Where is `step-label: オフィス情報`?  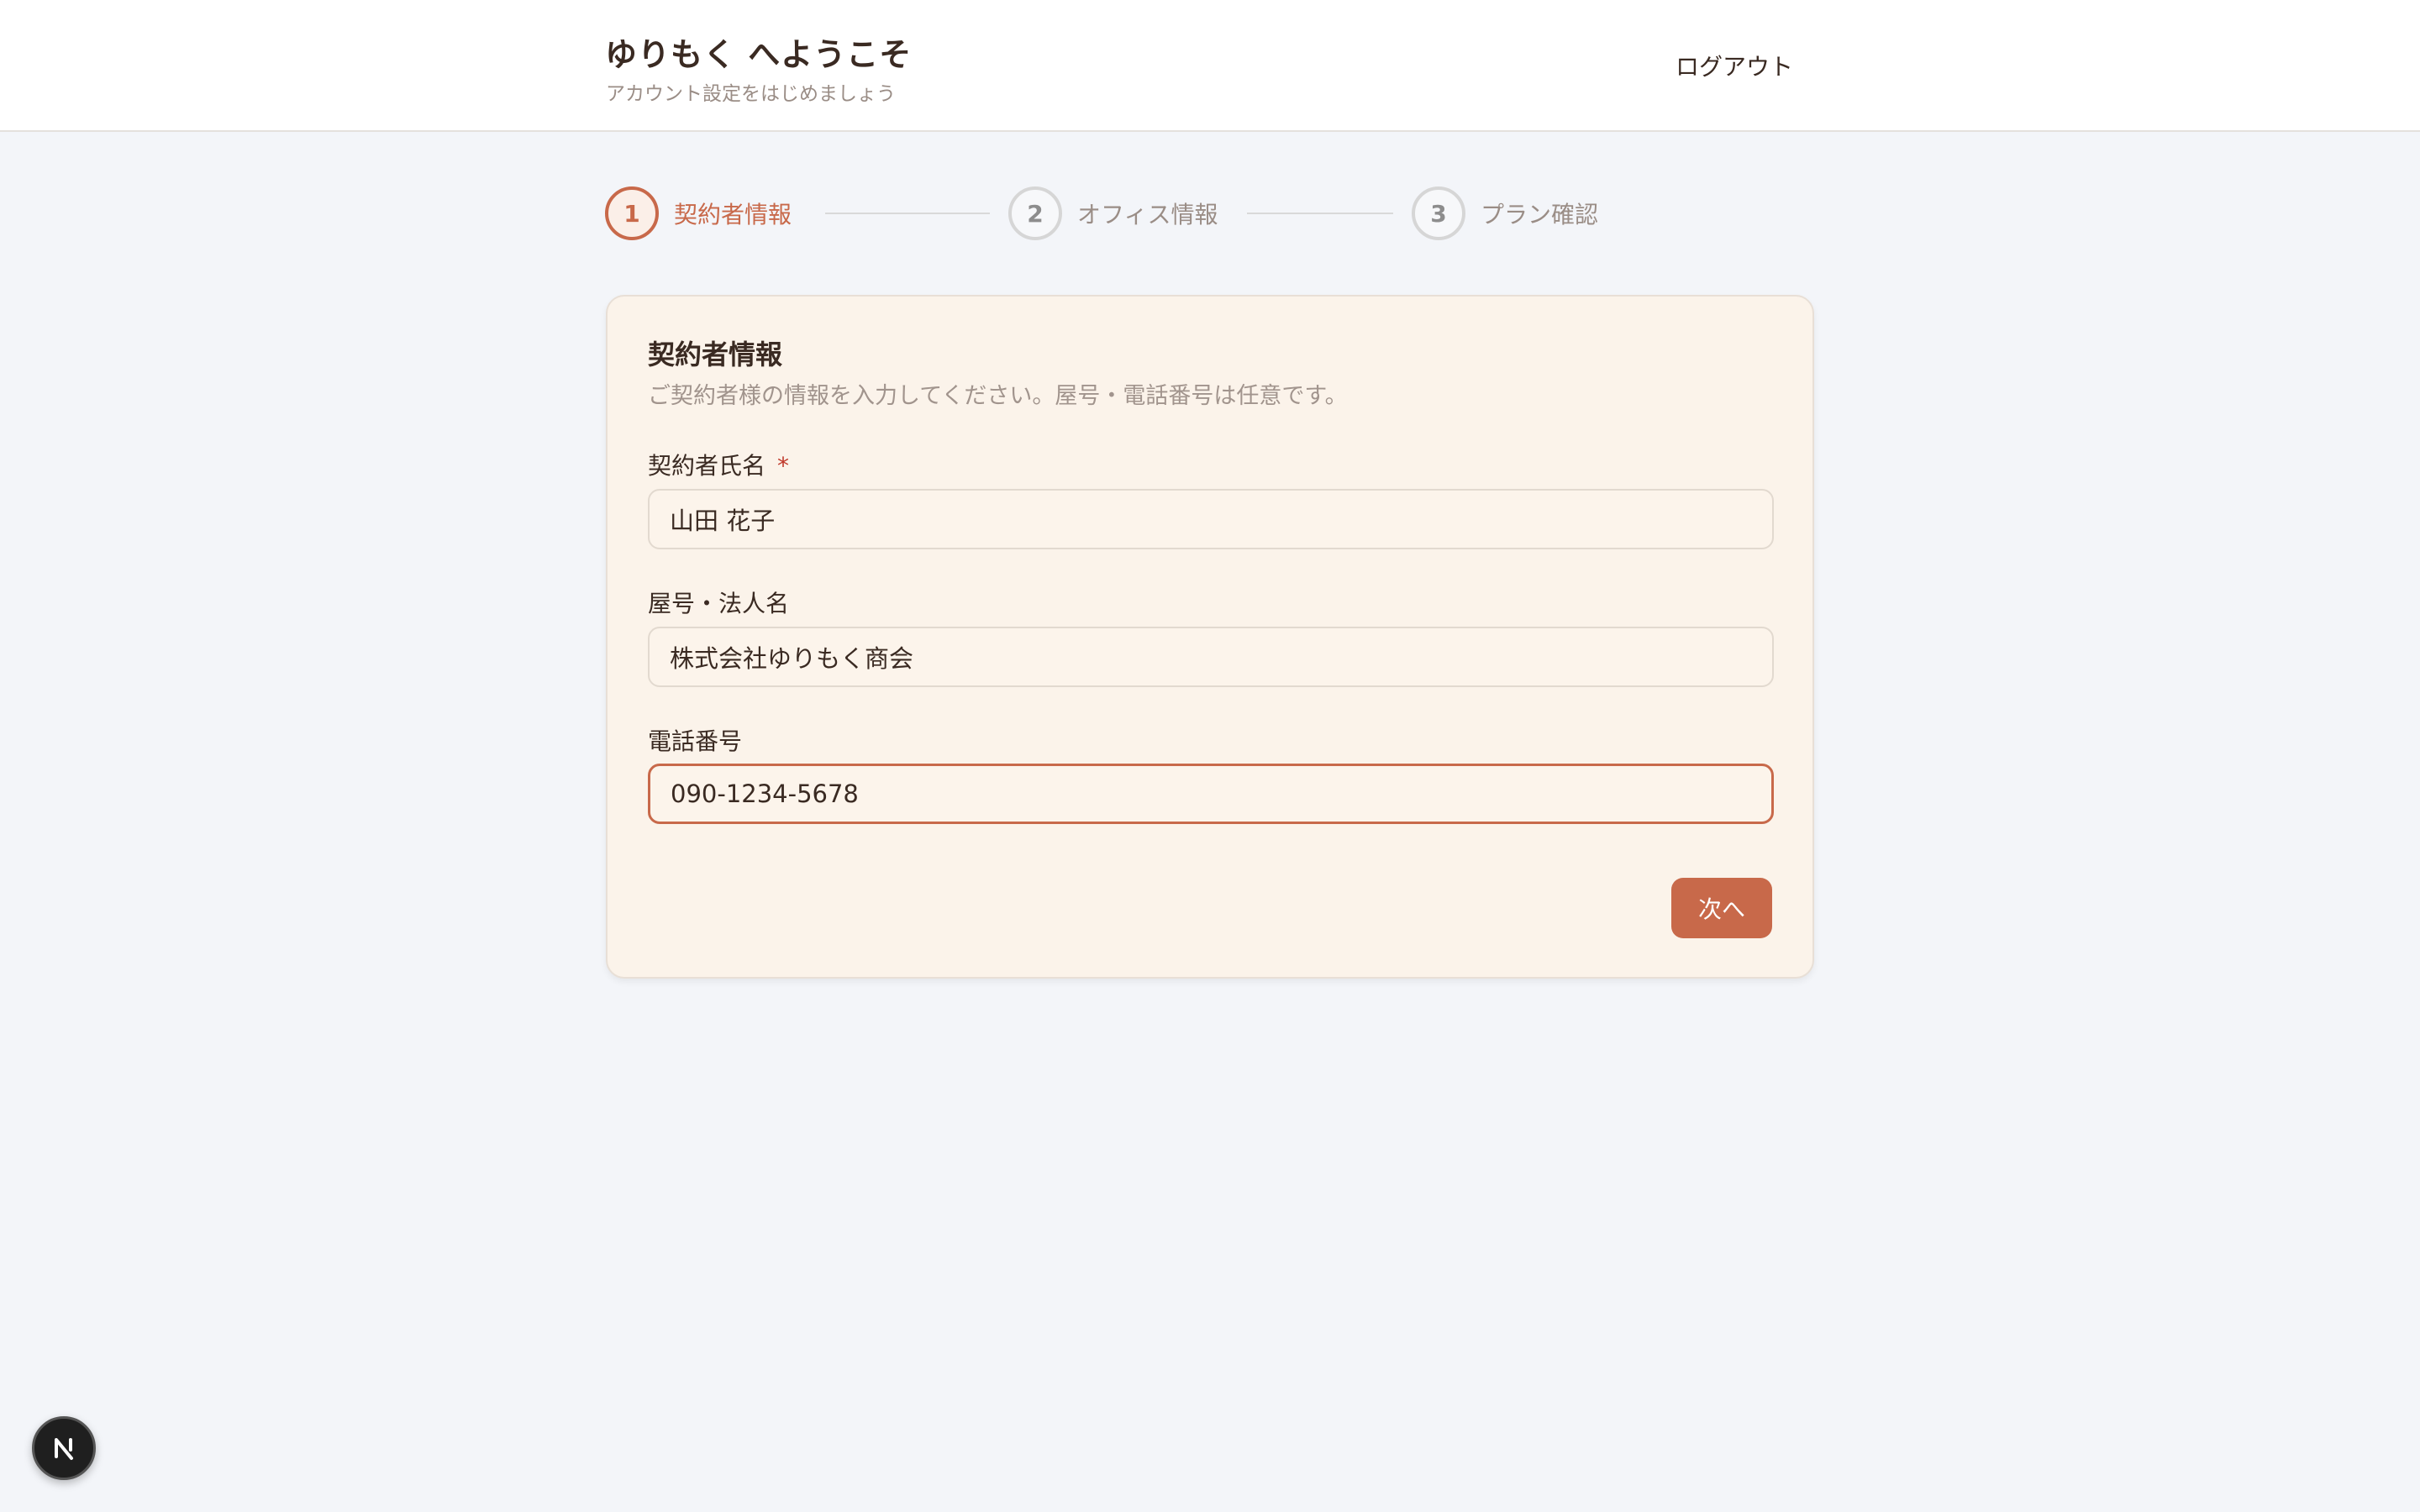 step-label: オフィス情報 is located at coordinates (1147, 214).